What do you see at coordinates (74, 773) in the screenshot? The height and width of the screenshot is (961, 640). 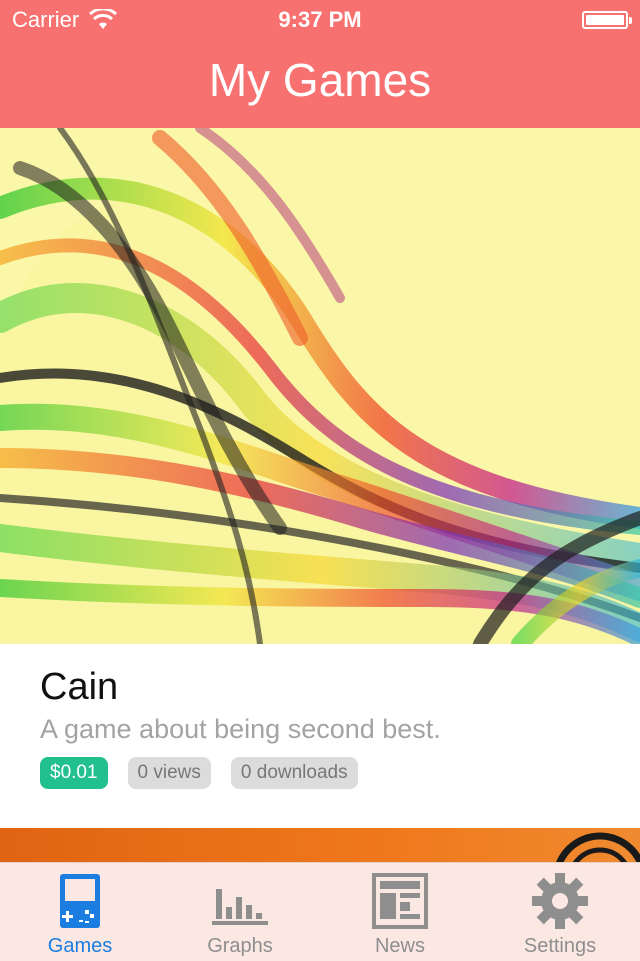 I see `price-badge: $0.01` at bounding box center [74, 773].